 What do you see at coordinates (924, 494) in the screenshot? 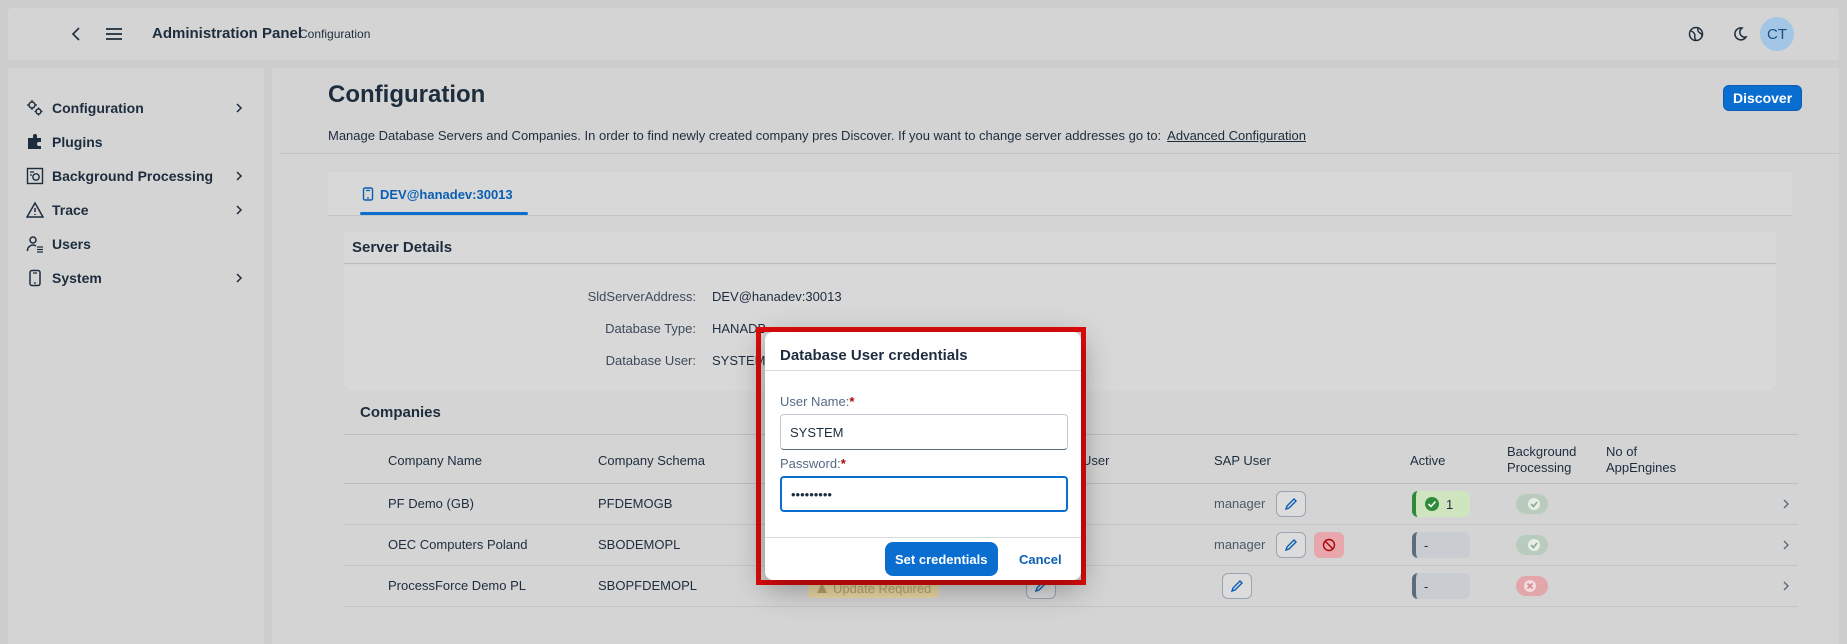
I see `password-field` at bounding box center [924, 494].